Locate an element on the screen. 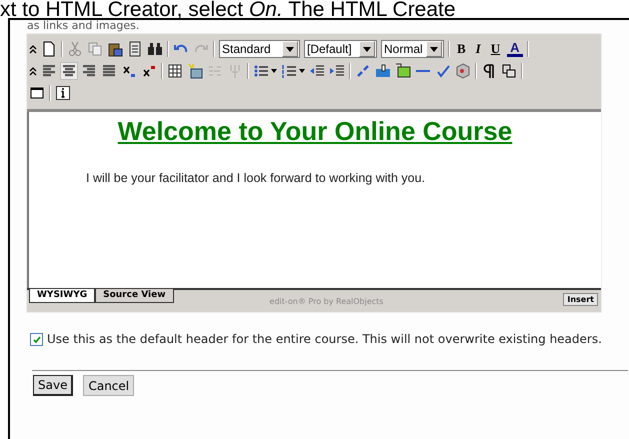 The image size is (629, 439). insert-button: Insert is located at coordinates (580, 299).